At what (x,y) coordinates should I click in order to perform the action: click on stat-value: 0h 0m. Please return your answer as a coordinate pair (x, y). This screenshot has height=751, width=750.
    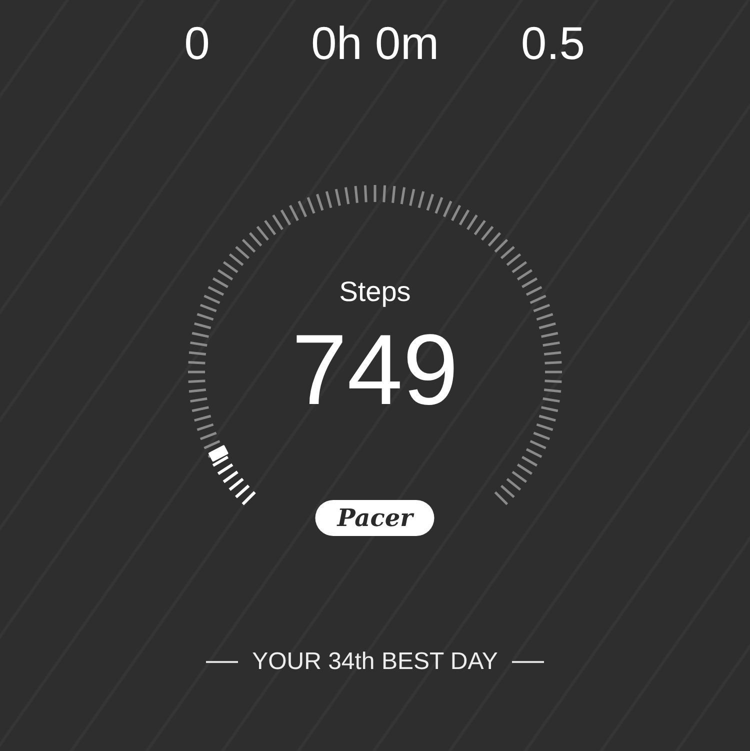
    Looking at the image, I should click on (375, 43).